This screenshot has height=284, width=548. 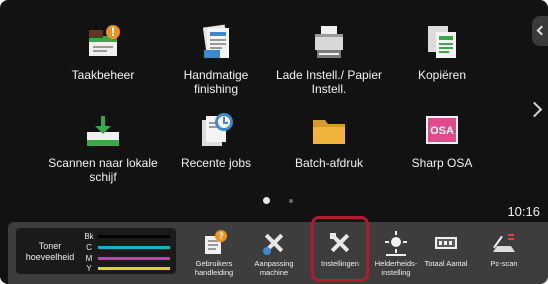 I want to click on dock-label: Helderheids- instelling, so click(x=396, y=268).